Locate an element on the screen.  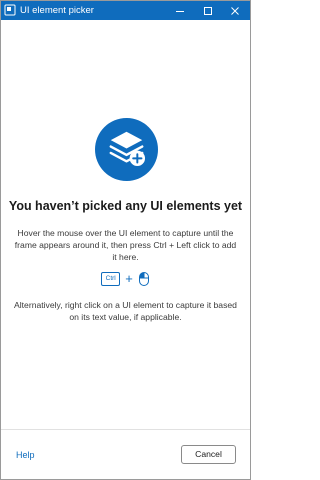
layers-add-icon is located at coordinates (126, 149).